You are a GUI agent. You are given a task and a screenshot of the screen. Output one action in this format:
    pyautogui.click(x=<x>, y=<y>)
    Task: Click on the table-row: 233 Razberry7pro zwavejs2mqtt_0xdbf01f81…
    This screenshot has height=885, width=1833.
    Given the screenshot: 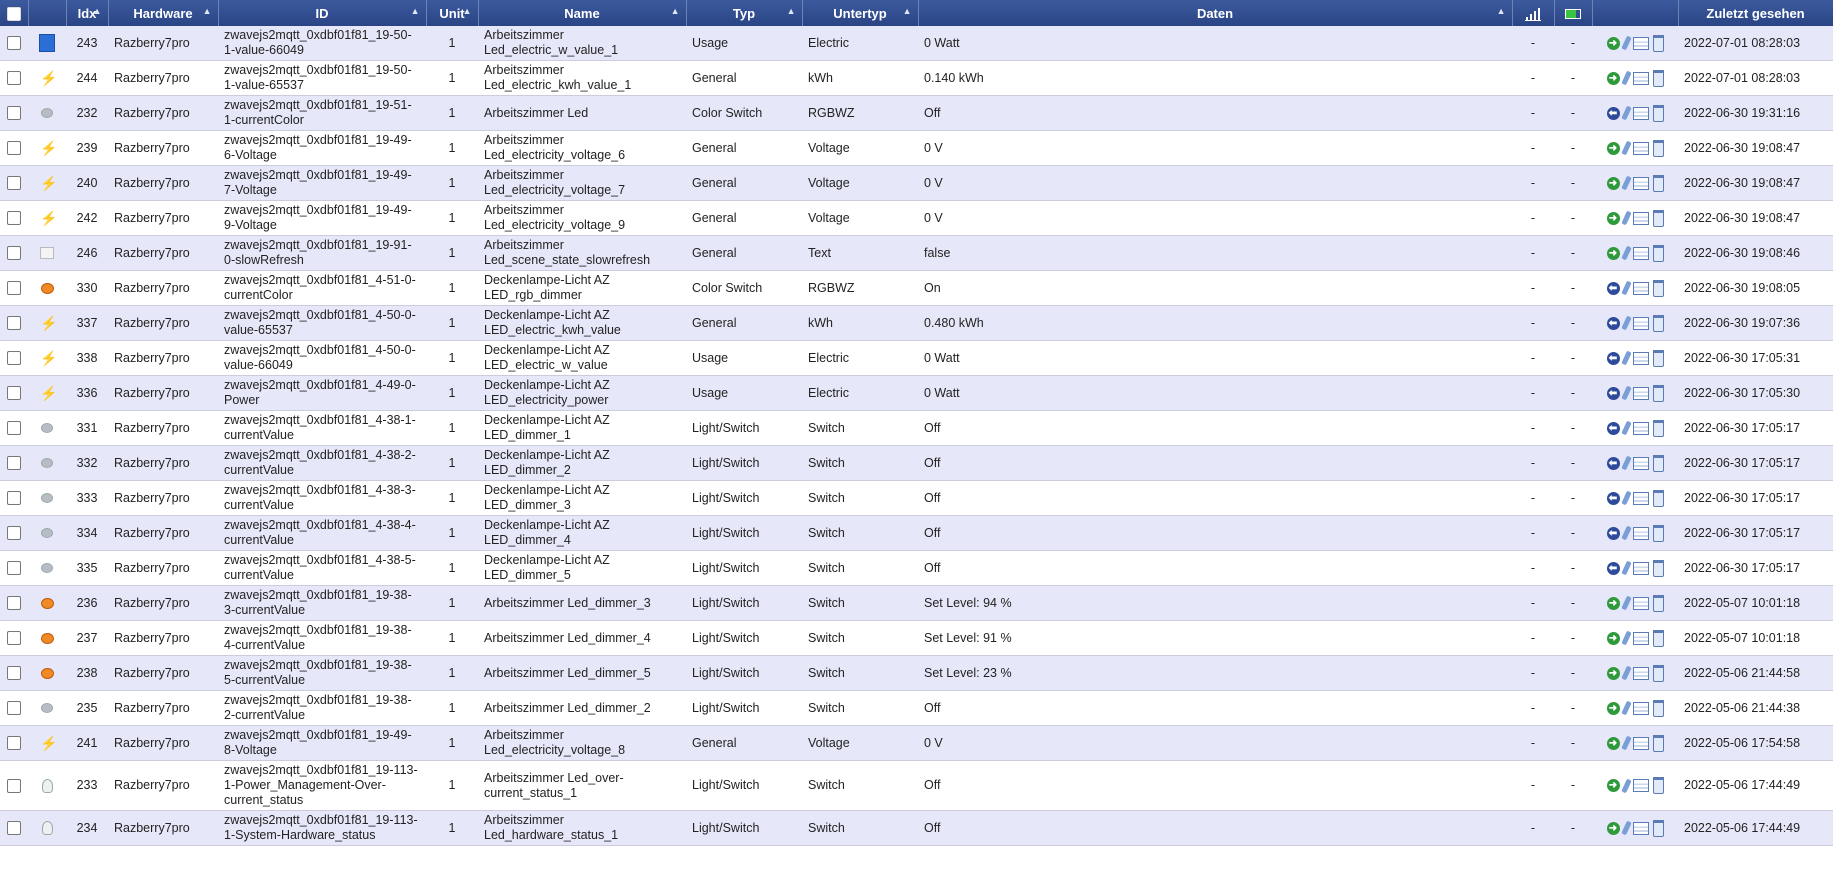 What is the action you would take?
    pyautogui.click(x=916, y=785)
    